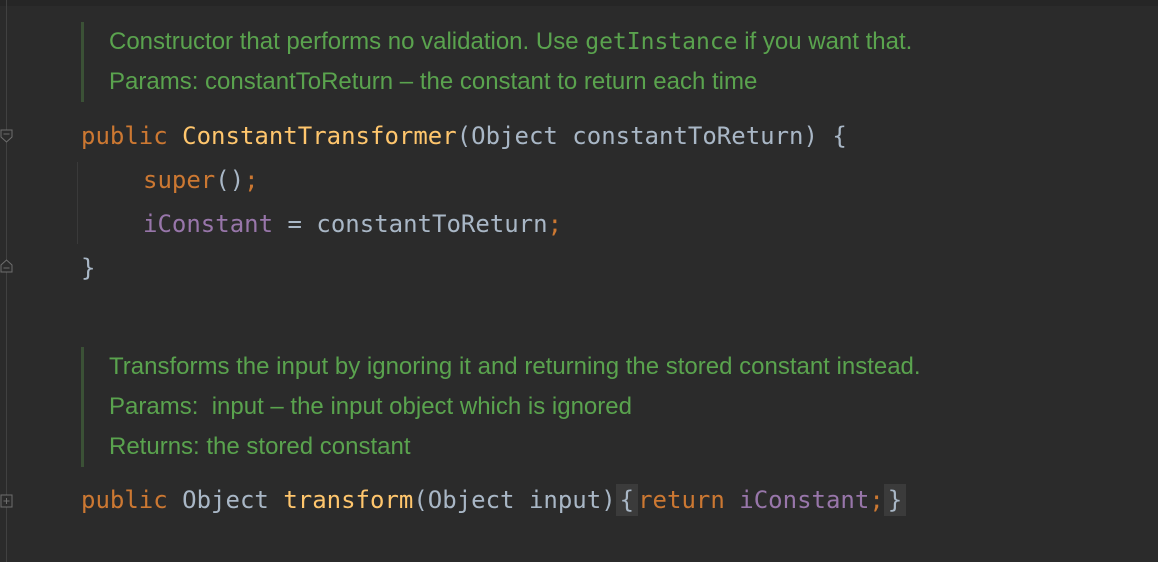  Describe the element at coordinates (895, 500) in the screenshot. I see `folded-close-brace: }` at that location.